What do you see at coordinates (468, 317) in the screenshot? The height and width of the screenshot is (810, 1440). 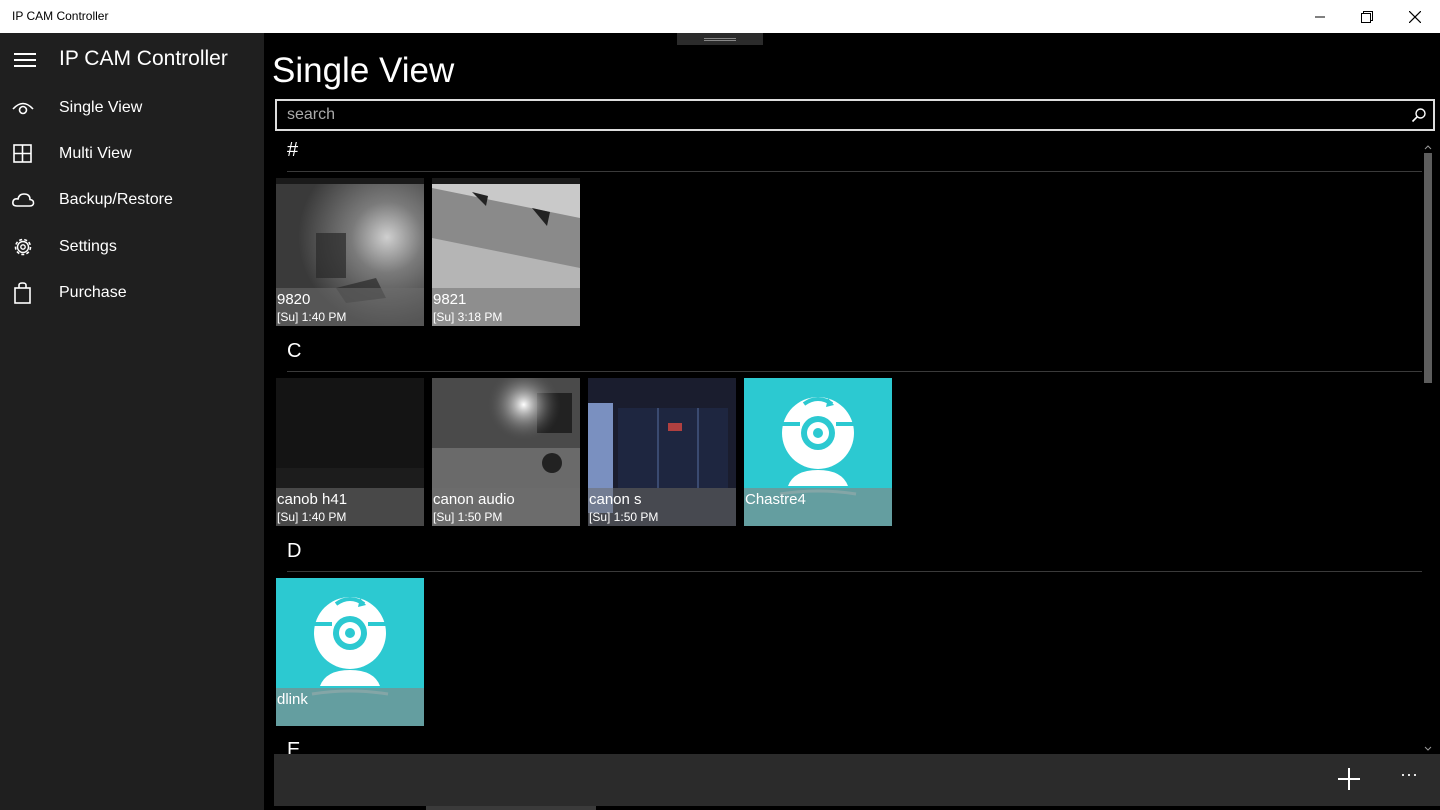 I see `camera-timestamp: [Su] 3:18 PM` at bounding box center [468, 317].